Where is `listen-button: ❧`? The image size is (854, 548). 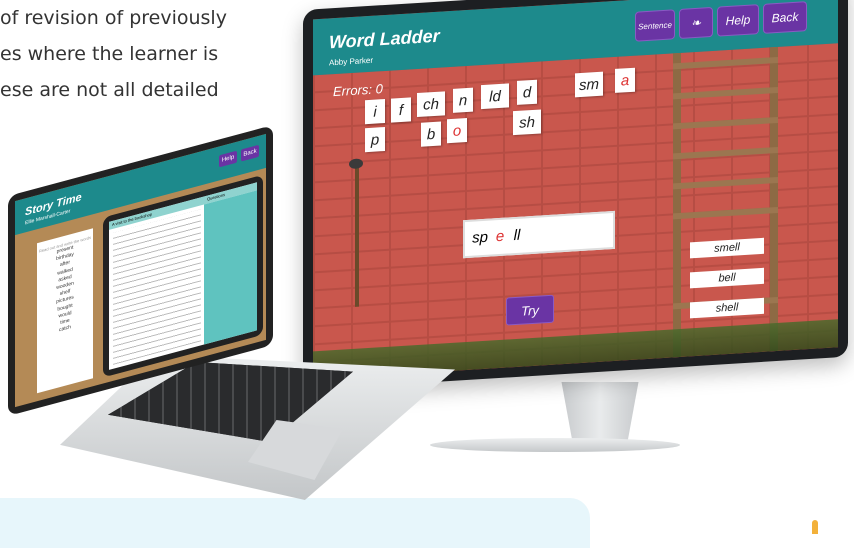
listen-button: ❧ is located at coordinates (696, 23).